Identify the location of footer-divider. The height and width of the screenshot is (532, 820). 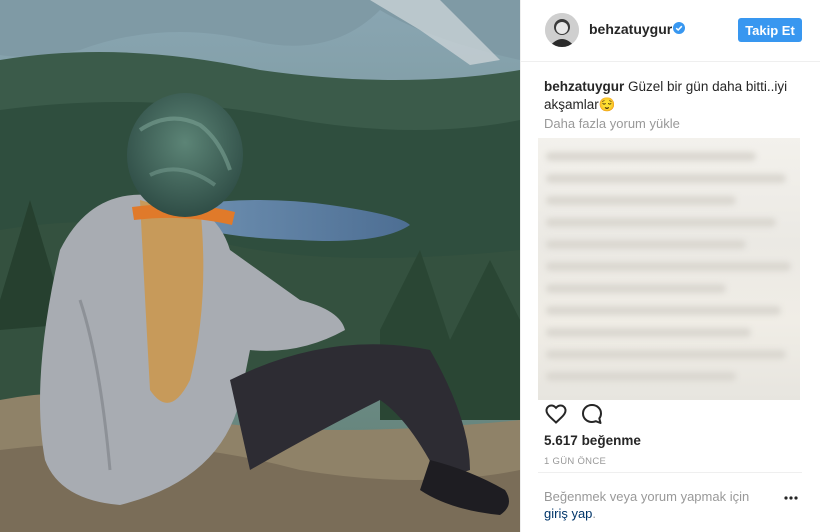
(670, 472).